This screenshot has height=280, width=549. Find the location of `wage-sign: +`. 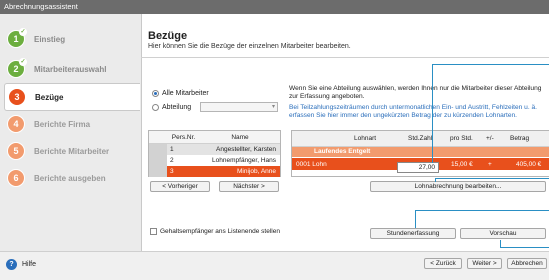

wage-sign: + is located at coordinates (490, 164).